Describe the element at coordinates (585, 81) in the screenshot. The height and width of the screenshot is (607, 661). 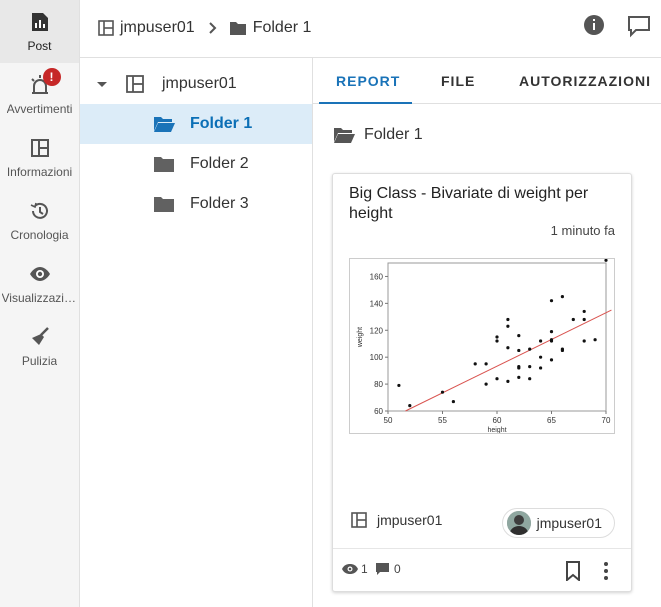
I see `tab-autorizzazioni: AUTORIZZAZIONI` at that location.